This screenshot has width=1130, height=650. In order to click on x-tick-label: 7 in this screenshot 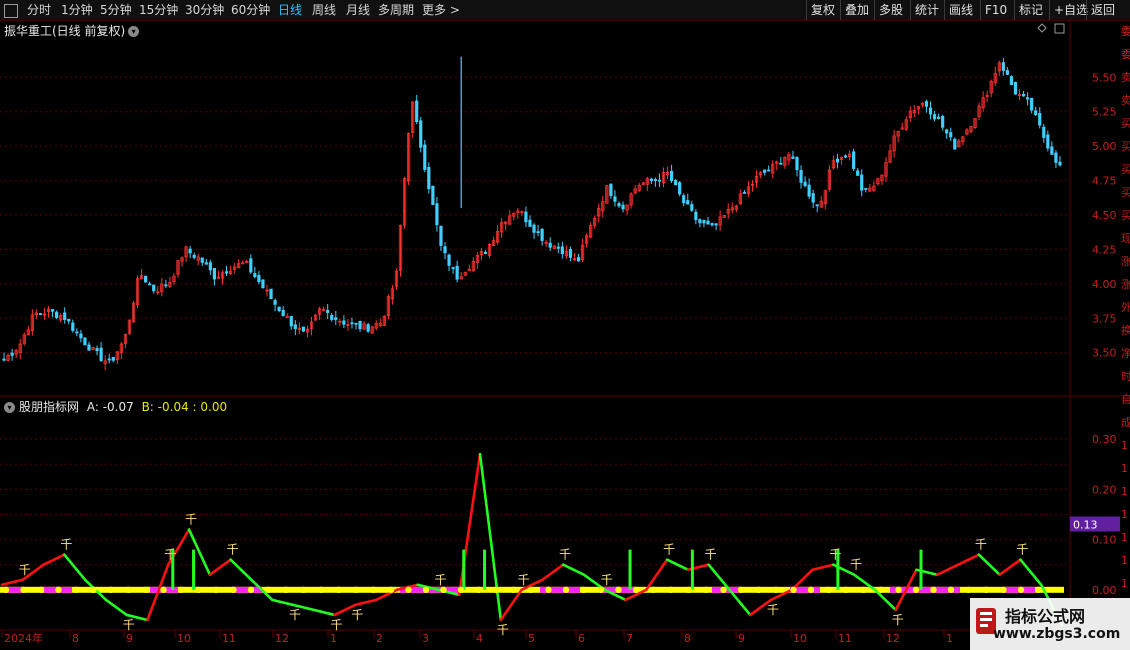, I will do `click(629, 638)`.